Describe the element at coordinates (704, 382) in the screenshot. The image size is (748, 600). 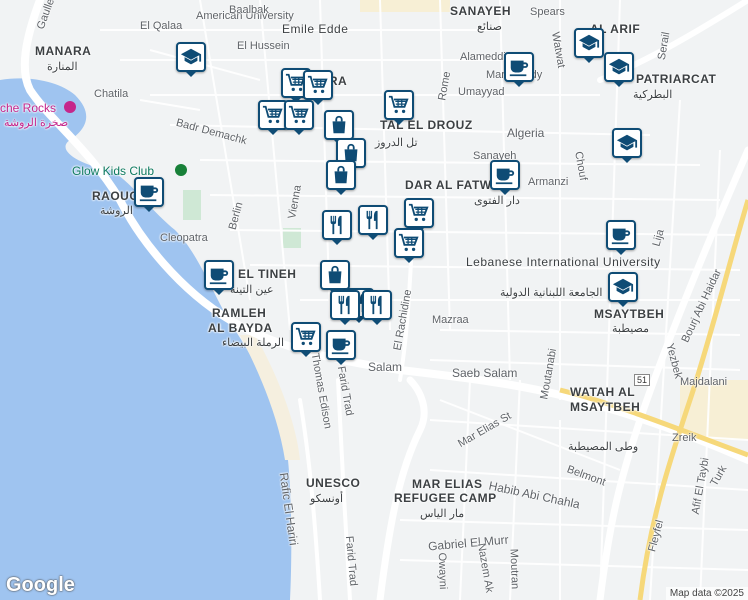
I see `label-majdalani: Majdalani` at that location.